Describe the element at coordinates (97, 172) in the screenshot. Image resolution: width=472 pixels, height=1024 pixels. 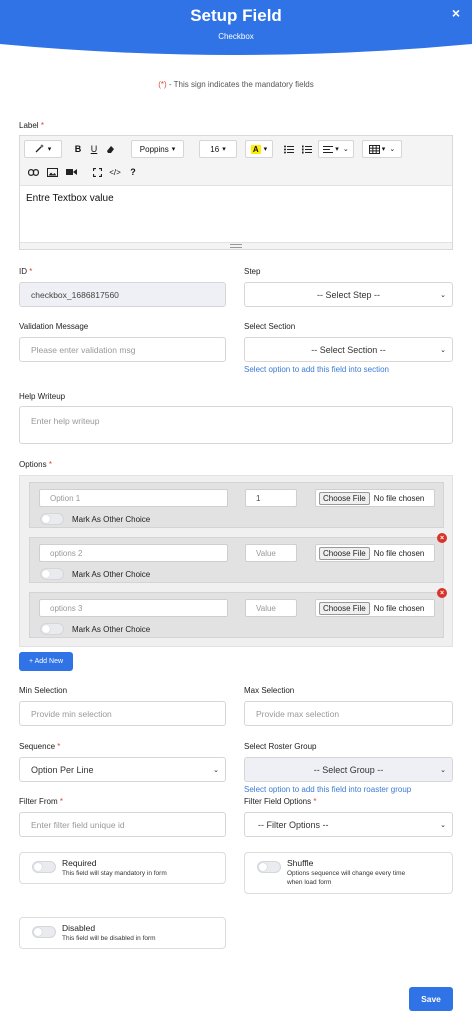
I see `fullscreen-button` at that location.